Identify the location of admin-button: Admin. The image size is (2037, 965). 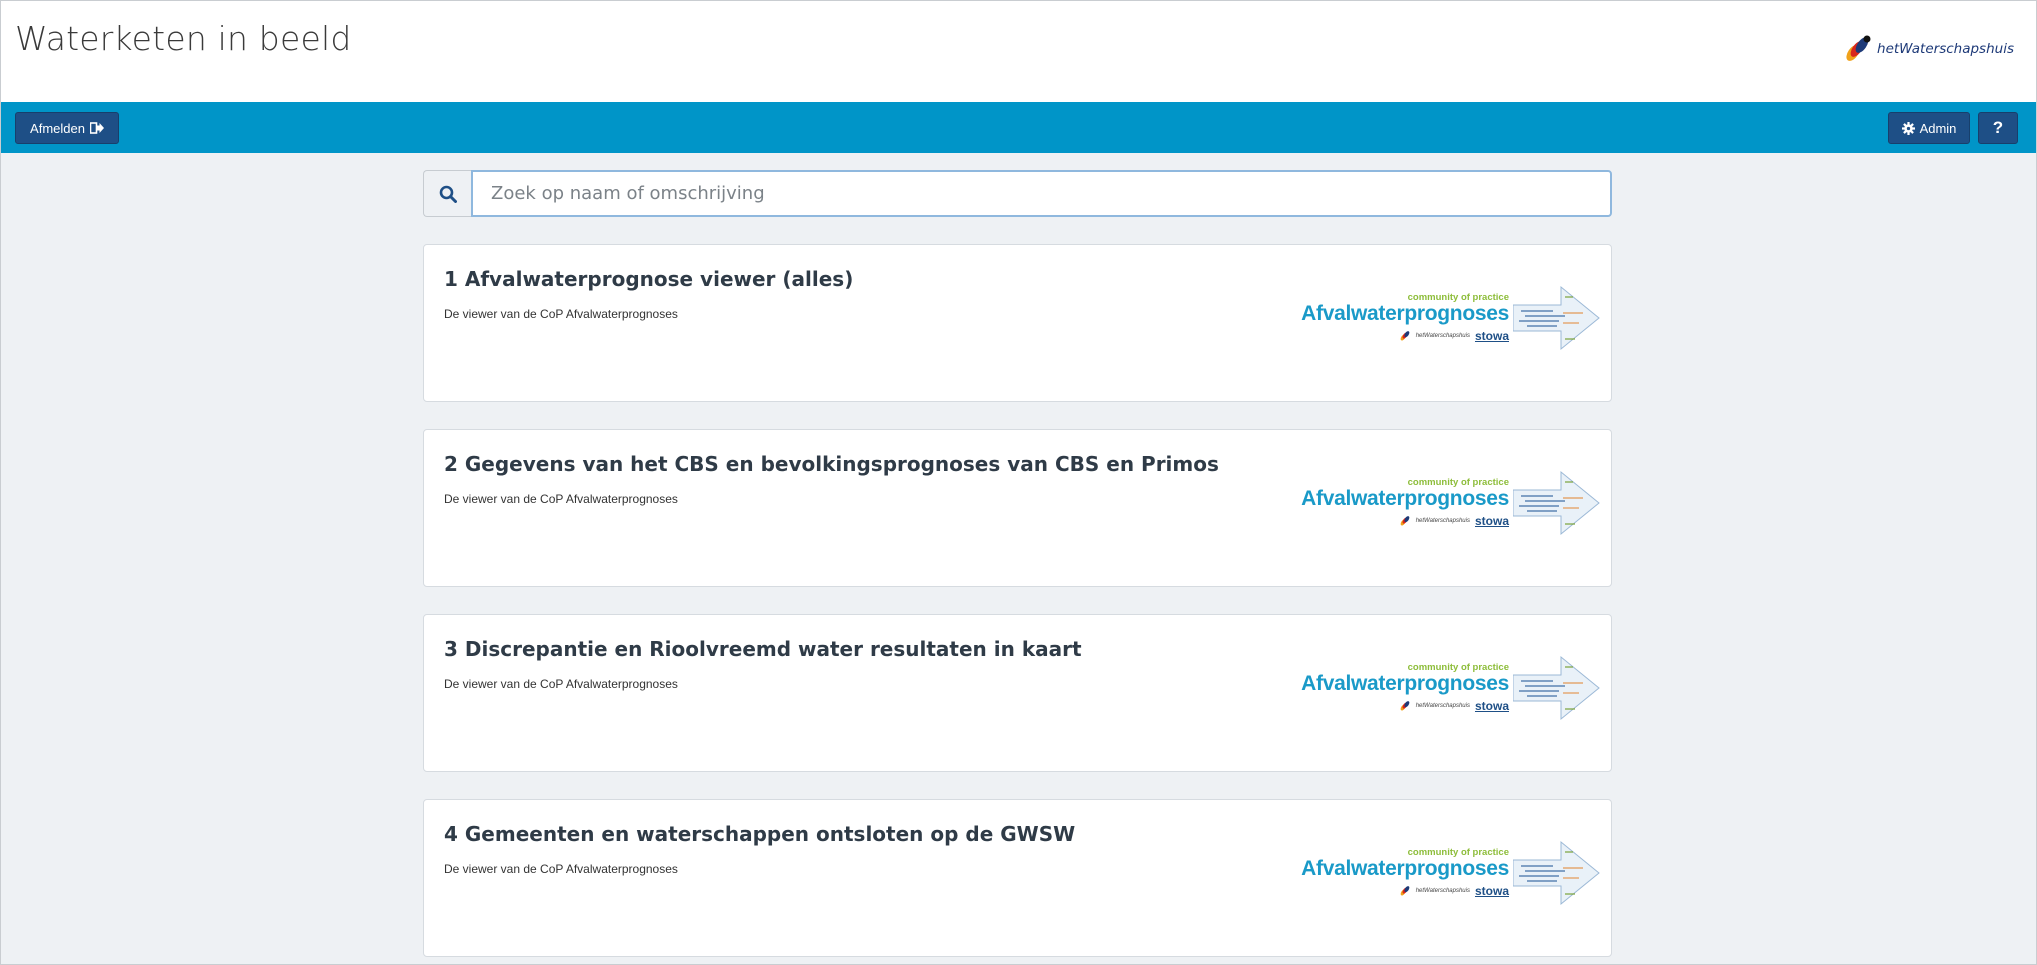
(1929, 128).